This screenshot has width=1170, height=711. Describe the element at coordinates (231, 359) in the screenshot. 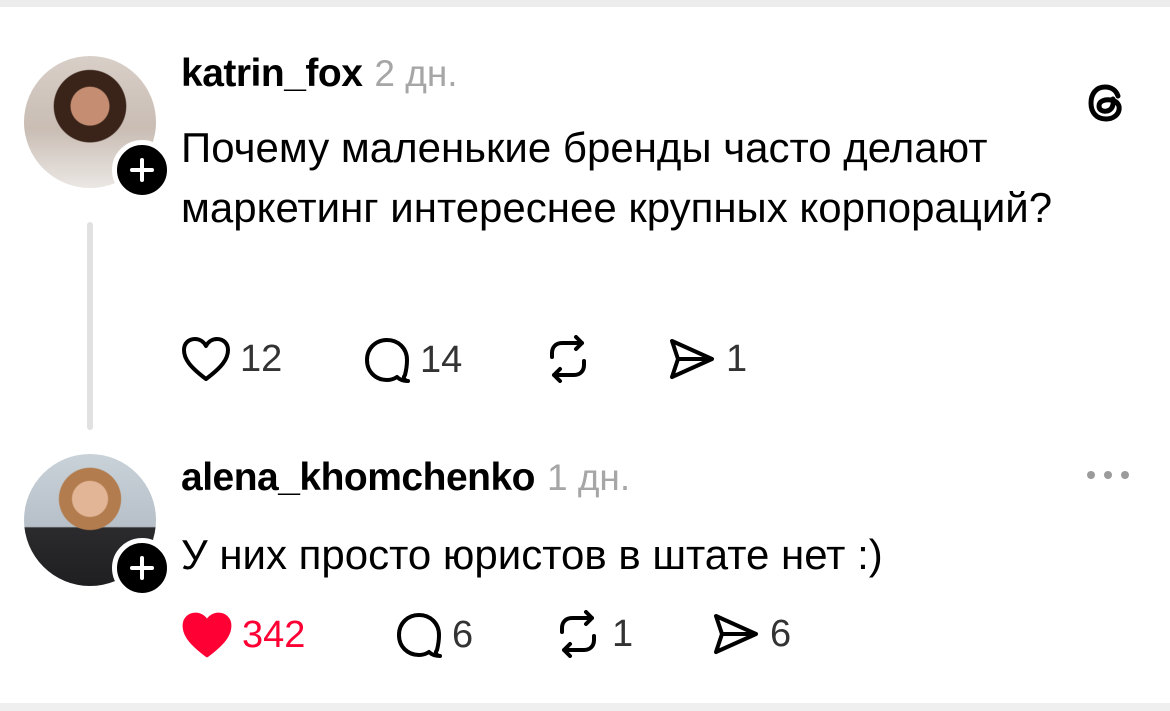

I see `like-button: 12` at that location.